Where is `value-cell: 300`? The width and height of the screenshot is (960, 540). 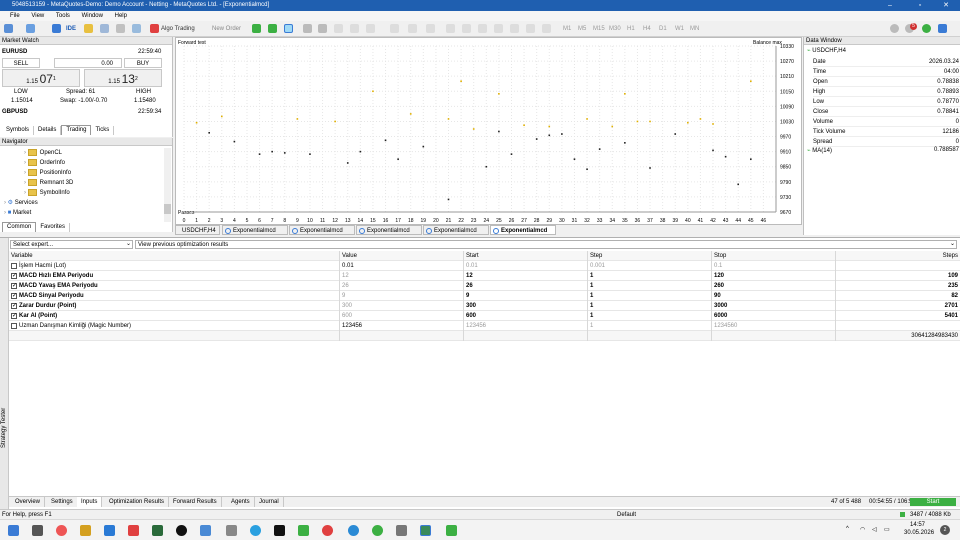
value-cell: 300 is located at coordinates (347, 306).